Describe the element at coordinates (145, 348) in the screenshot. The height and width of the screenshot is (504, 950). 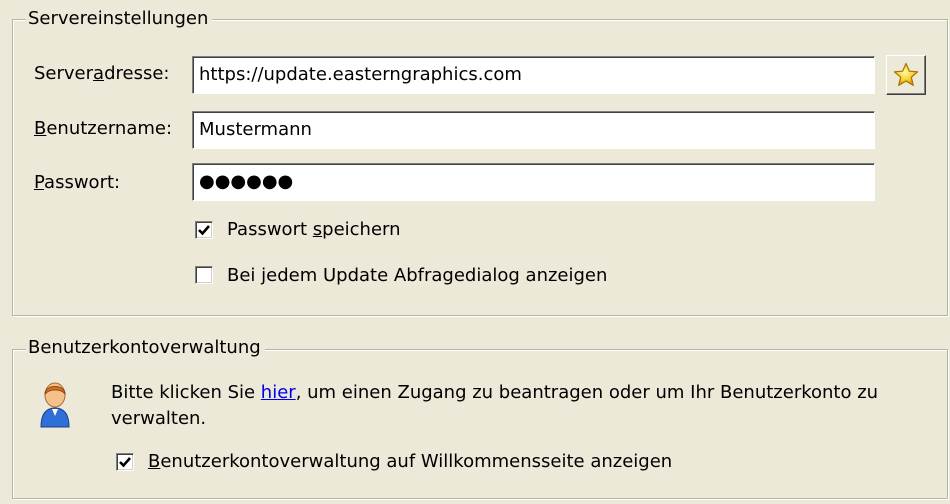
I see `account-management-legend: Benutzerkontoverwaltung` at that location.